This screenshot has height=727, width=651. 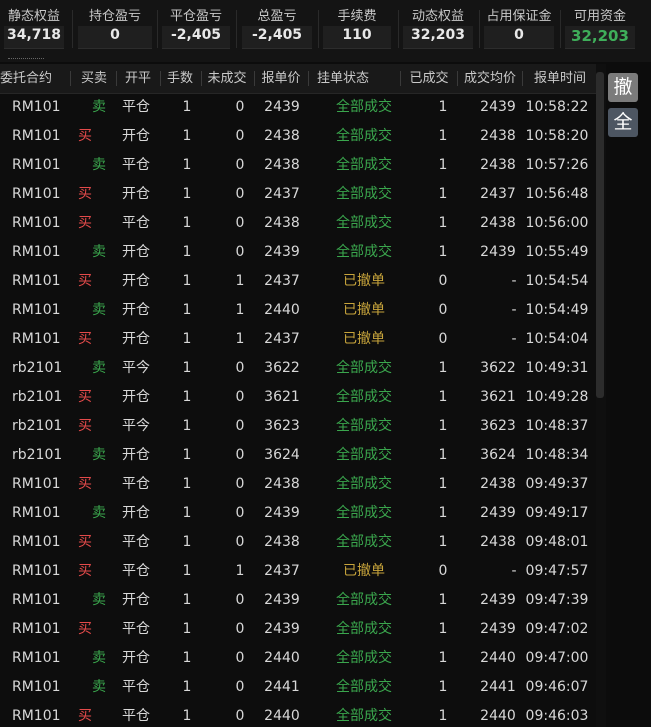 What do you see at coordinates (298, 426) in the screenshot?
I see `table-row: rb2101 买平今 1 0 3623 全部成交 1 3623 10:48:37` at bounding box center [298, 426].